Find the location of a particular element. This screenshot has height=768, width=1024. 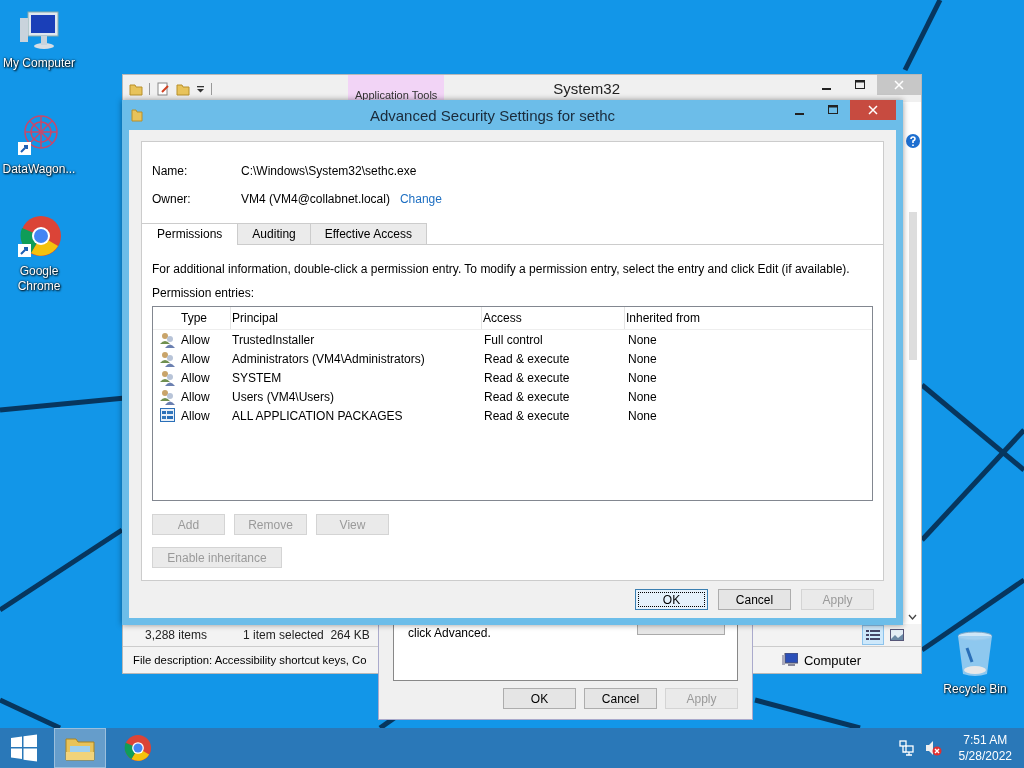

desktop-icon-label: Recycle Bin is located at coordinates (975, 689).